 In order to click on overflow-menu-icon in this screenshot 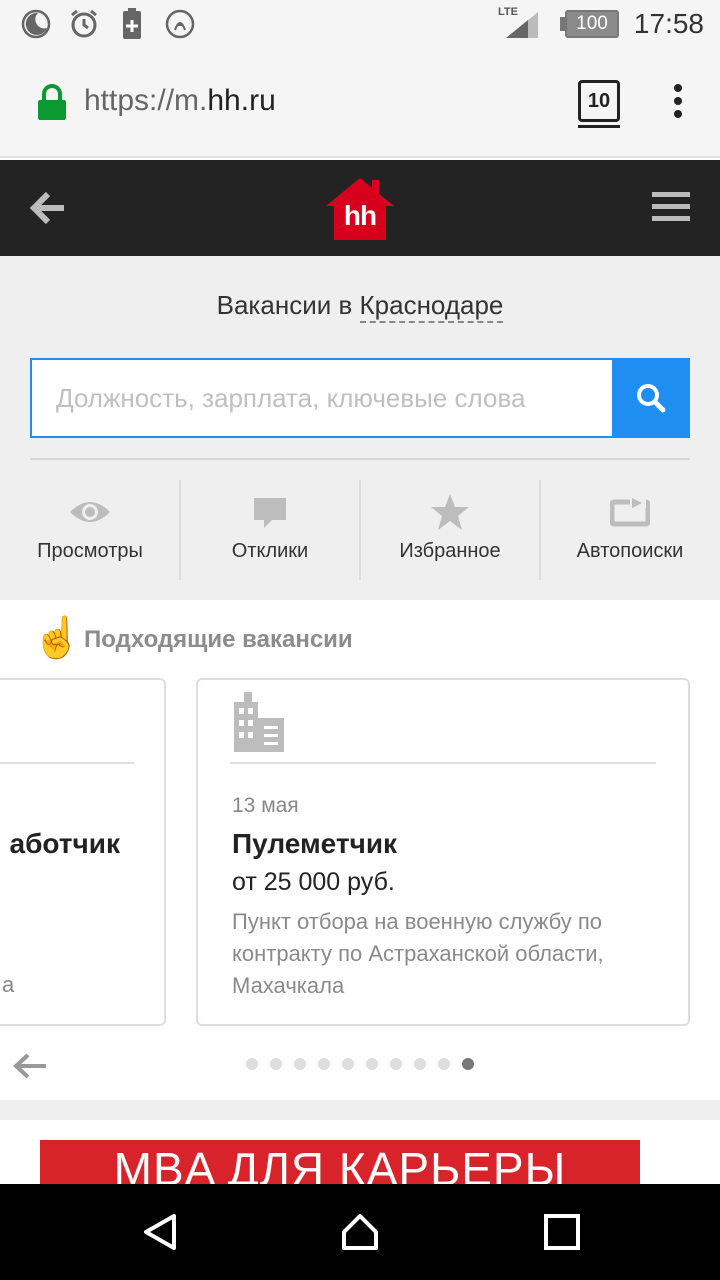, I will do `click(678, 104)`.